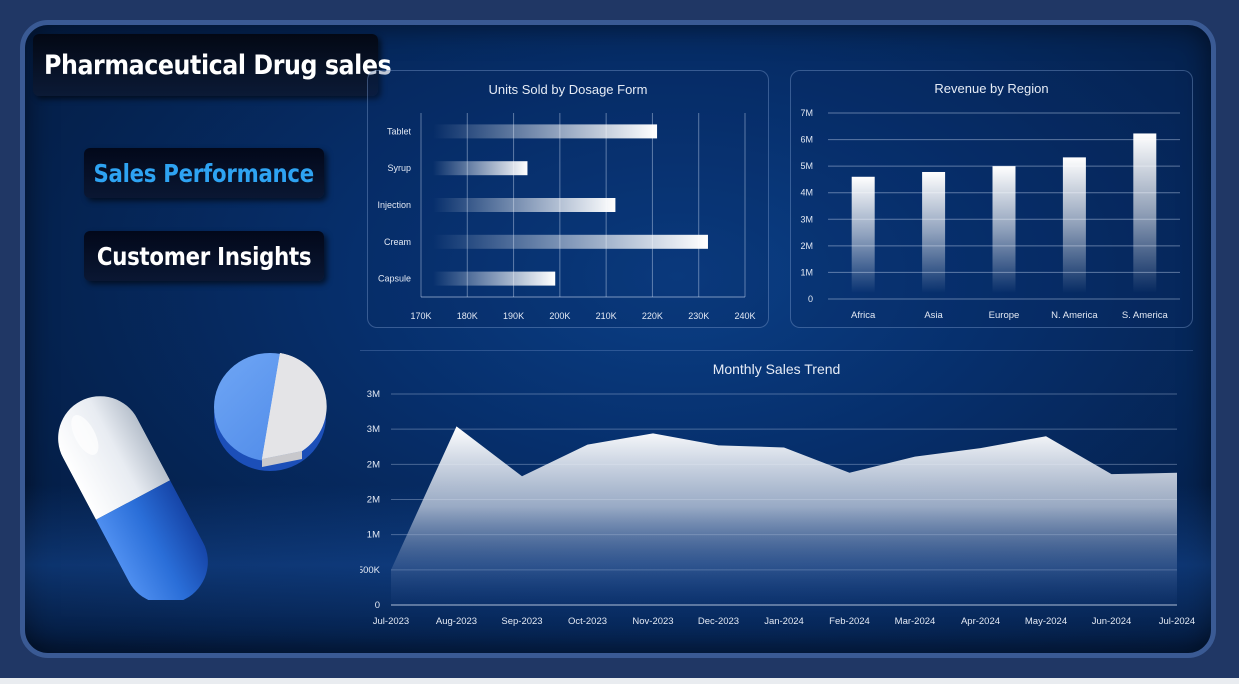  What do you see at coordinates (718, 621) in the screenshot?
I see `trend-x-tick-label: Dec-2023` at bounding box center [718, 621].